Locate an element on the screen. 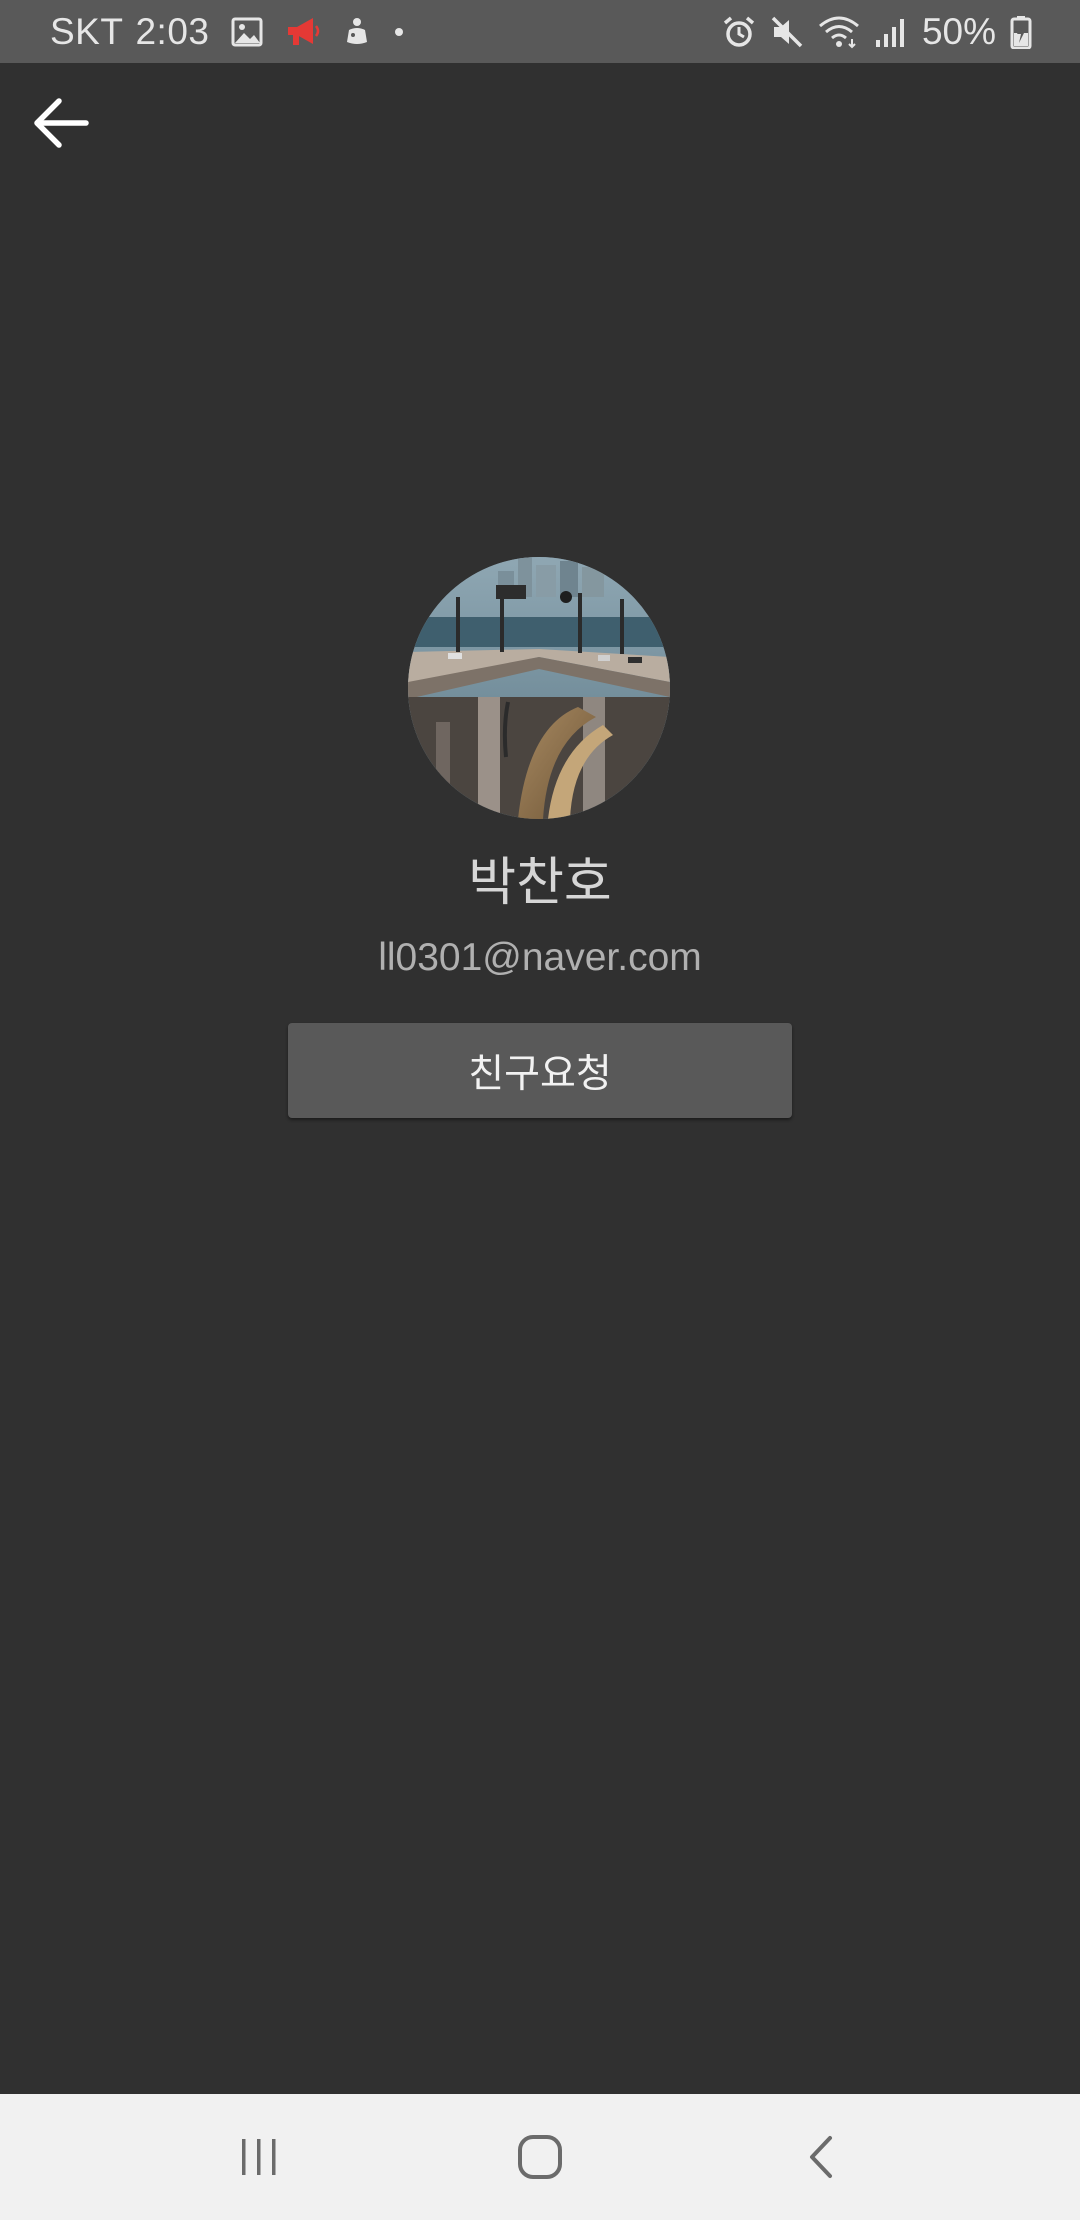 This screenshot has height=2220, width=1080. gallery-icon is located at coordinates (247, 31).